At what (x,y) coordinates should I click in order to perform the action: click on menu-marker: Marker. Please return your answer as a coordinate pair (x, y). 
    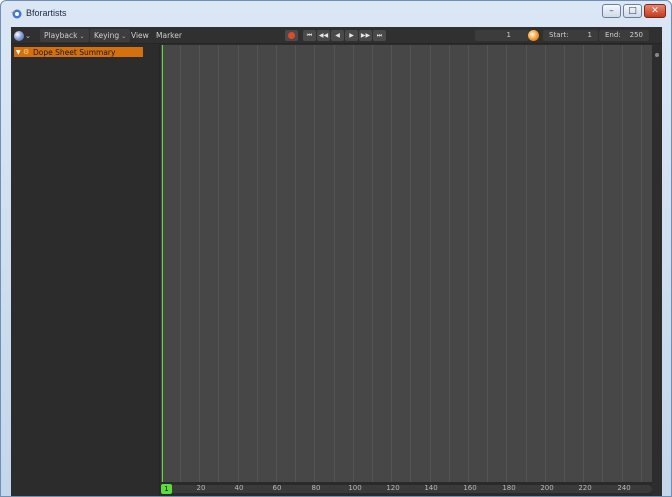
    Looking at the image, I should click on (169, 35).